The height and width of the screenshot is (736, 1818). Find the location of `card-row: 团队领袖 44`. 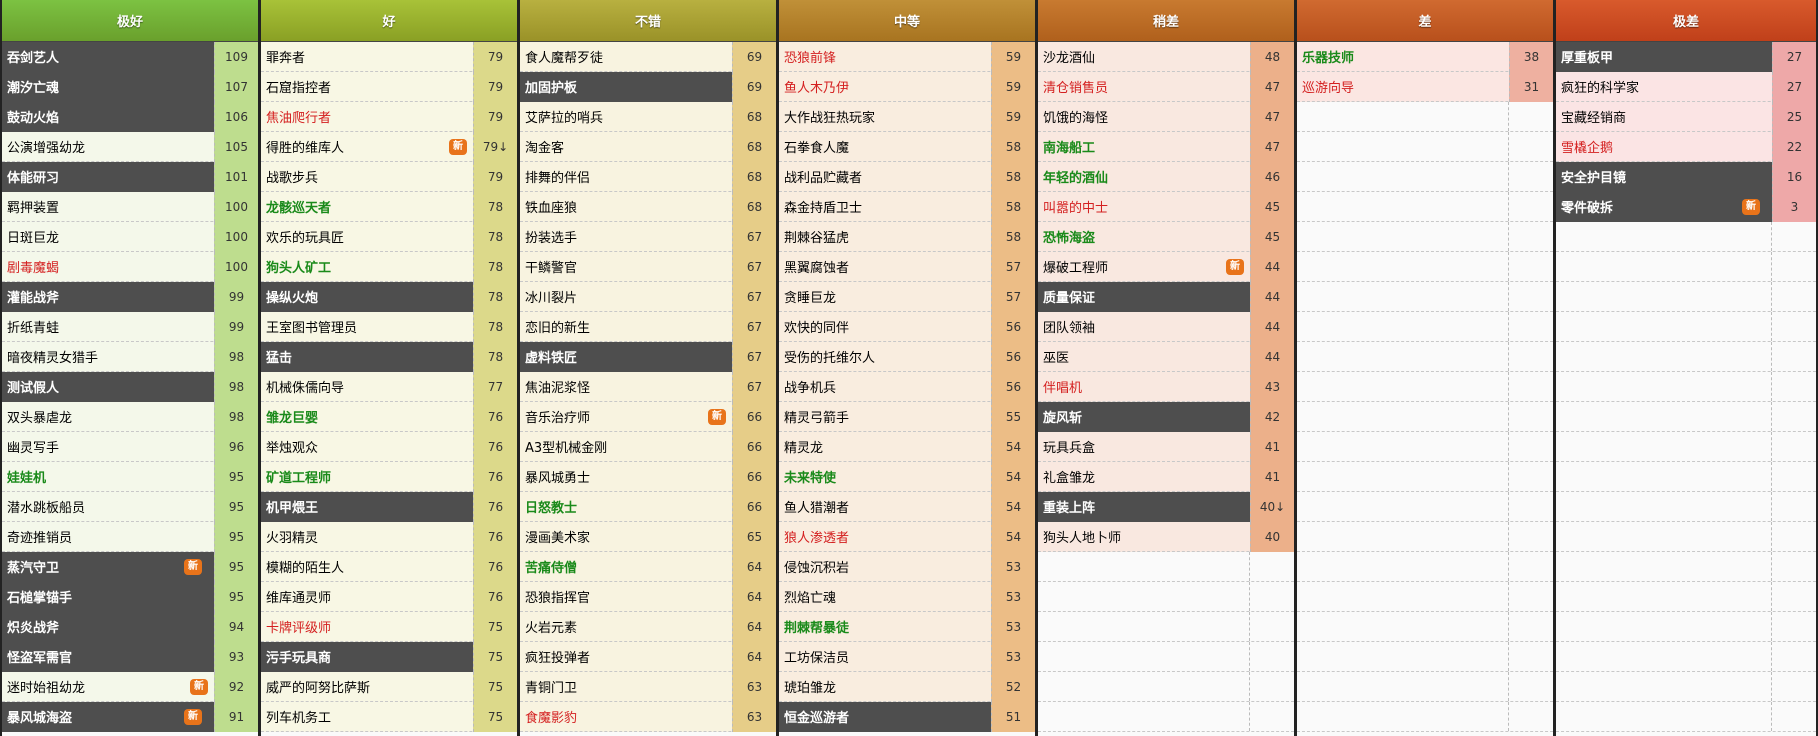

card-row: 团队领袖 44 is located at coordinates (1166, 326).